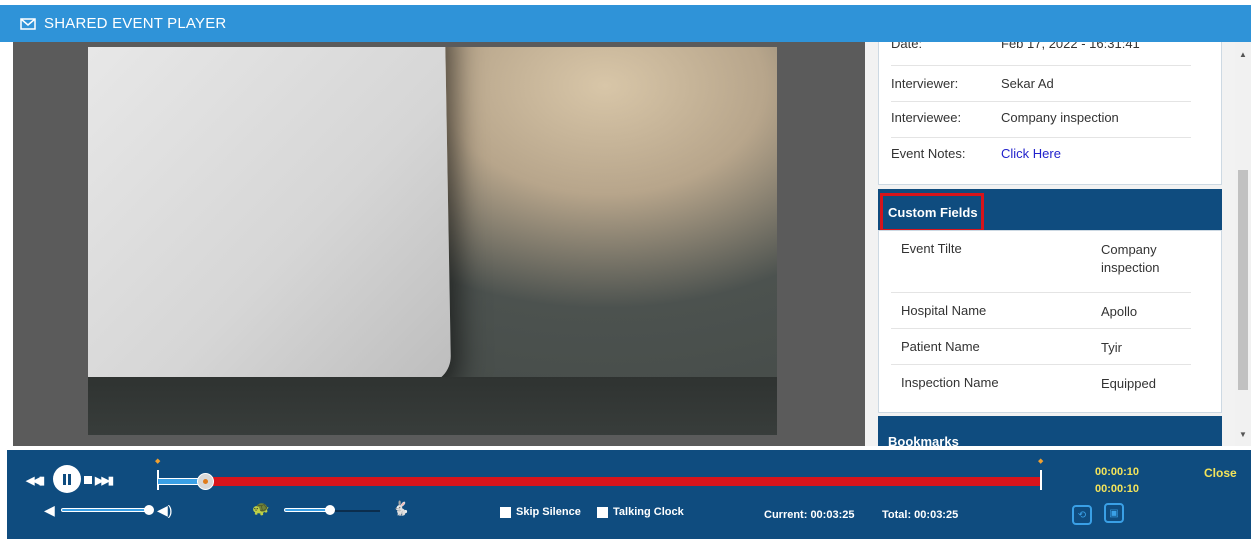 Image resolution: width=1251 pixels, height=539 pixels. What do you see at coordinates (135, 23) in the screenshot?
I see `app-title: SHARED EVENT PLAYER` at bounding box center [135, 23].